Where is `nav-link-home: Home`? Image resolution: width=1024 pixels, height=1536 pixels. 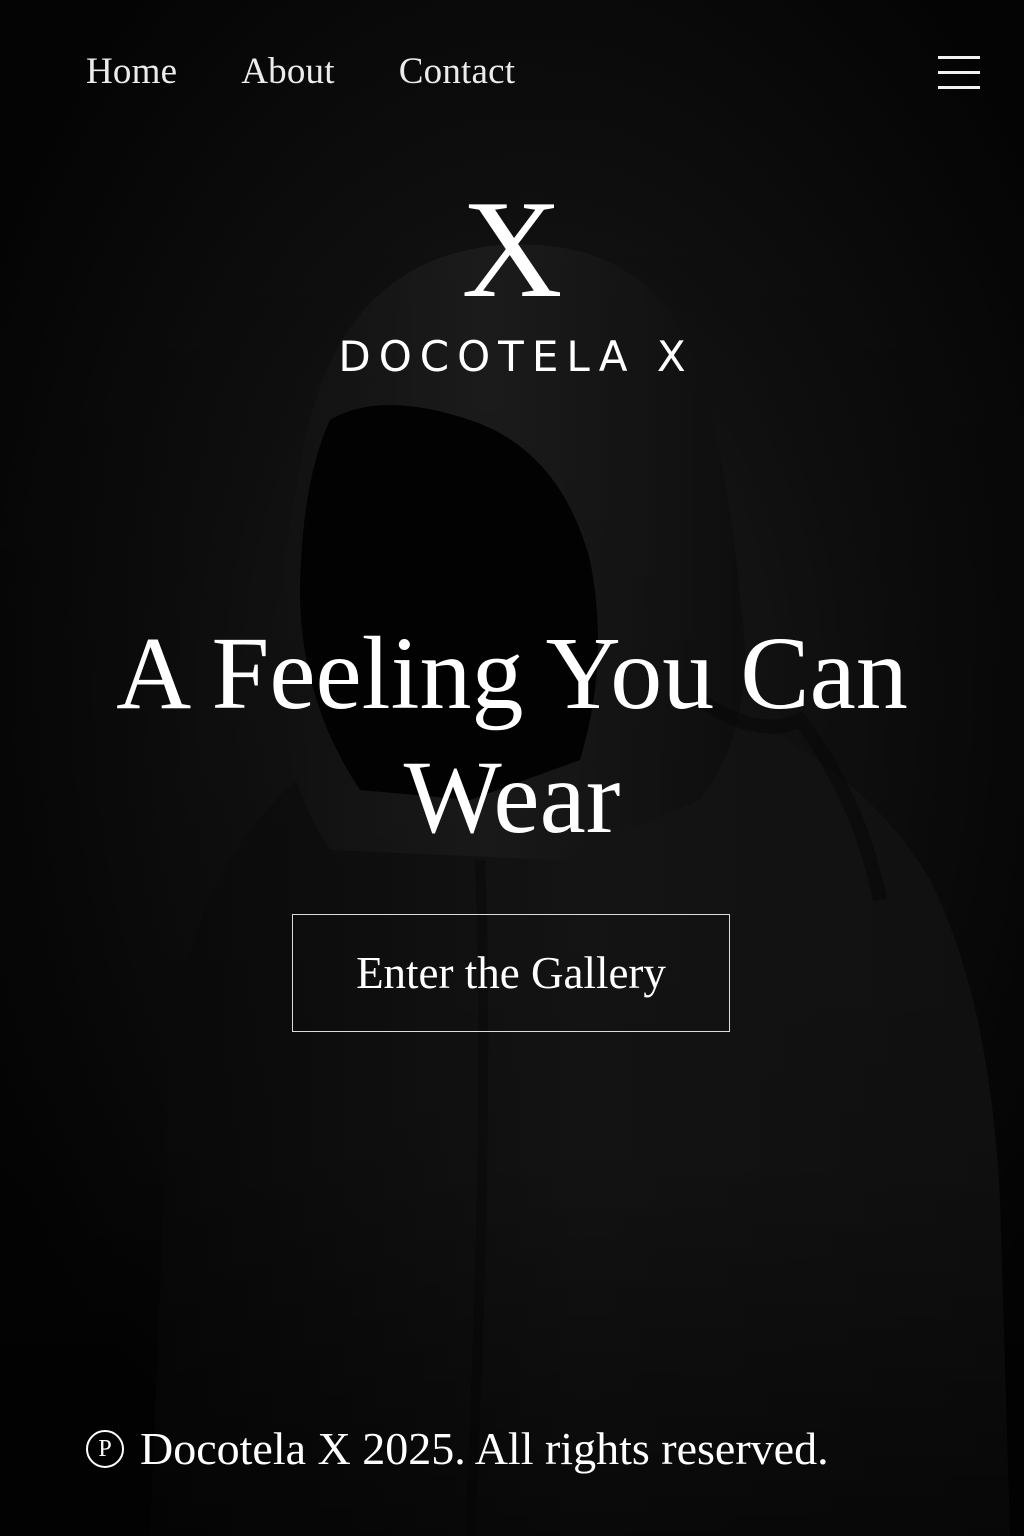
nav-link-home: Home is located at coordinates (131, 71).